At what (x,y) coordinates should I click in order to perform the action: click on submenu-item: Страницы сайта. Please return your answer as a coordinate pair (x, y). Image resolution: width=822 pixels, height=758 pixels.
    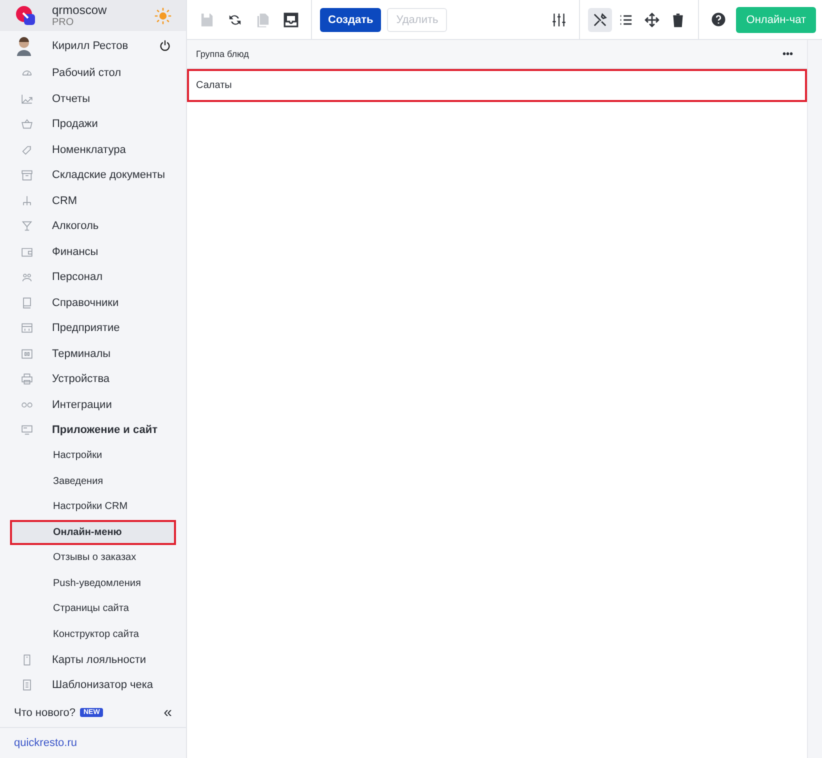
    Looking at the image, I should click on (93, 609).